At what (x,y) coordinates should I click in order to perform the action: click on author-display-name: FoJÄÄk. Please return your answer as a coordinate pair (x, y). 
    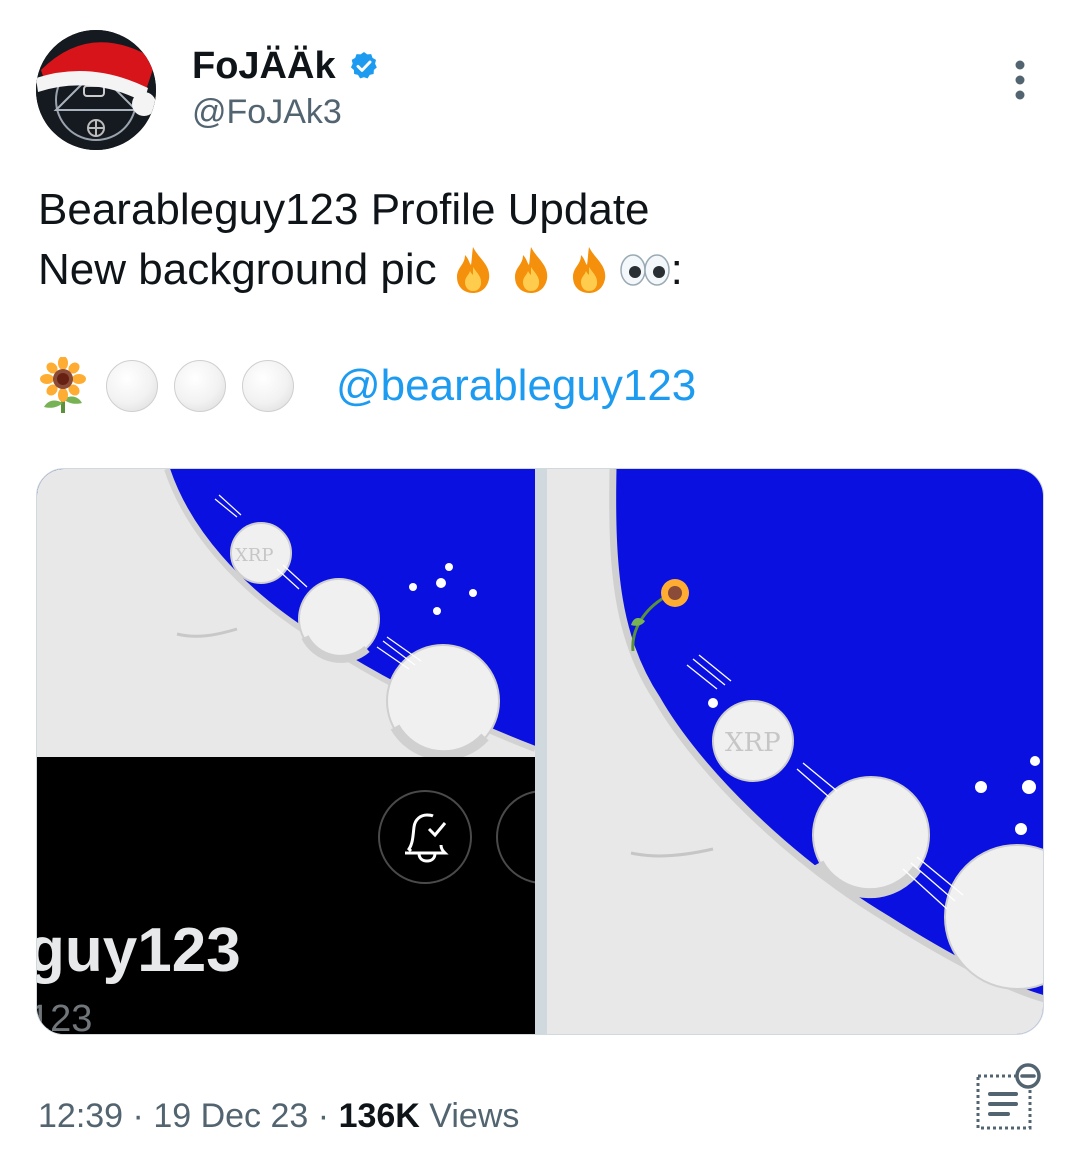
    Looking at the image, I should click on (286, 66).